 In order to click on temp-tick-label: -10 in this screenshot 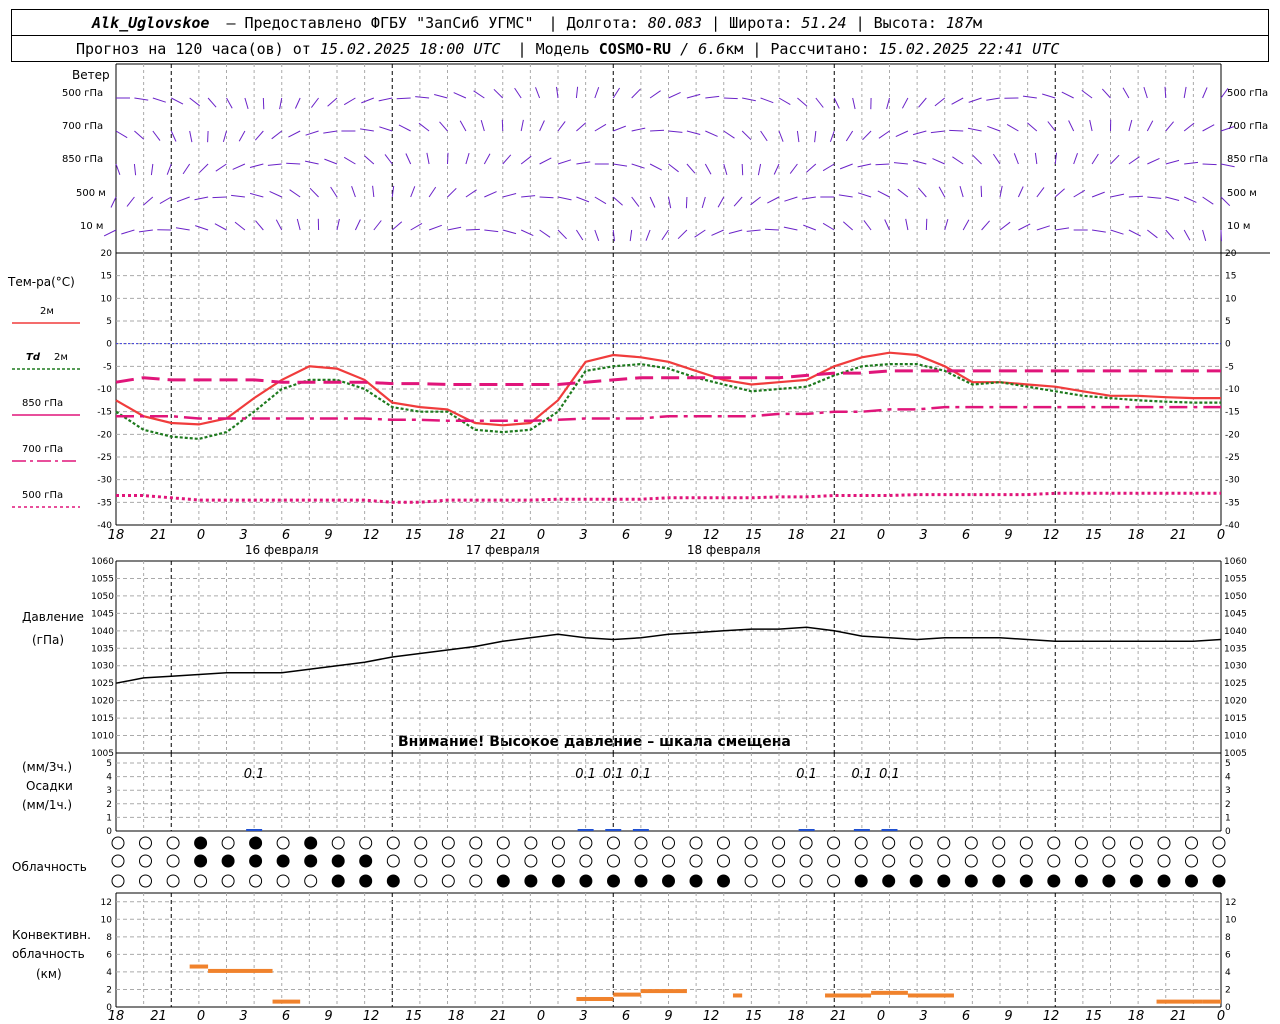, I will do `click(104, 390)`.